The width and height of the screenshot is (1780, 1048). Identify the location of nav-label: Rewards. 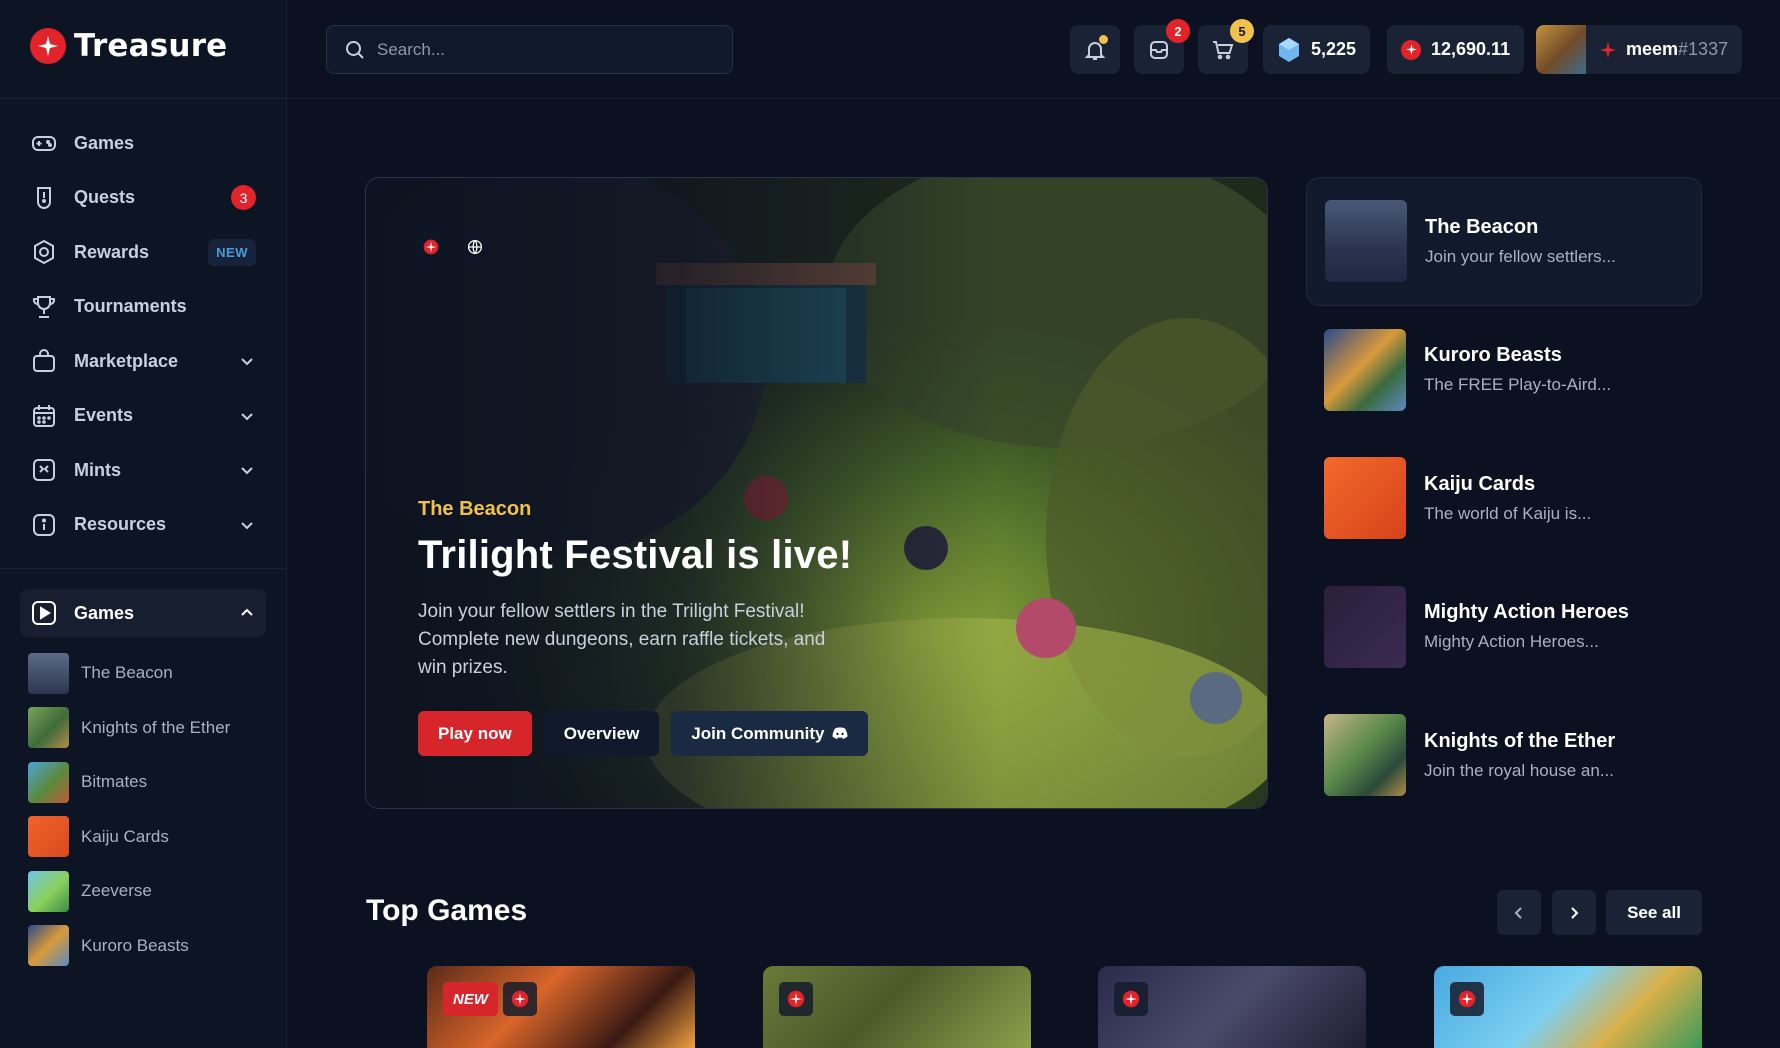
(112, 251).